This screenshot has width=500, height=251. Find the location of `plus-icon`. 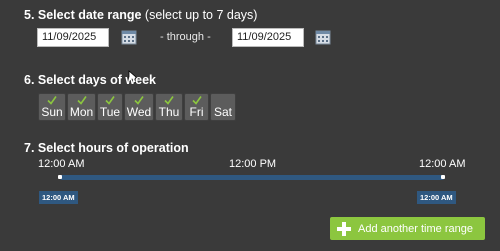

plus-icon is located at coordinates (344, 228).